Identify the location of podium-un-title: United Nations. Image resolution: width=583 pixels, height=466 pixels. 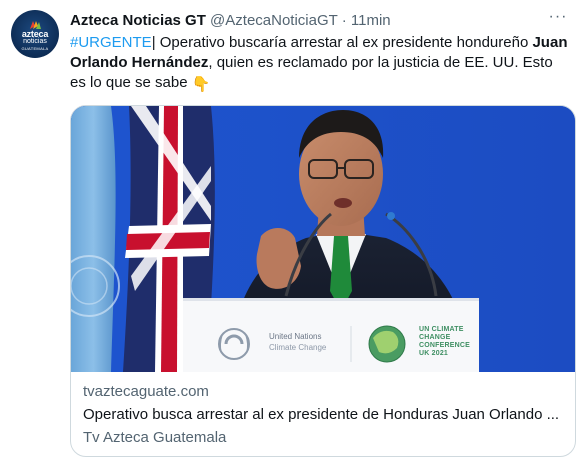
(295, 336).